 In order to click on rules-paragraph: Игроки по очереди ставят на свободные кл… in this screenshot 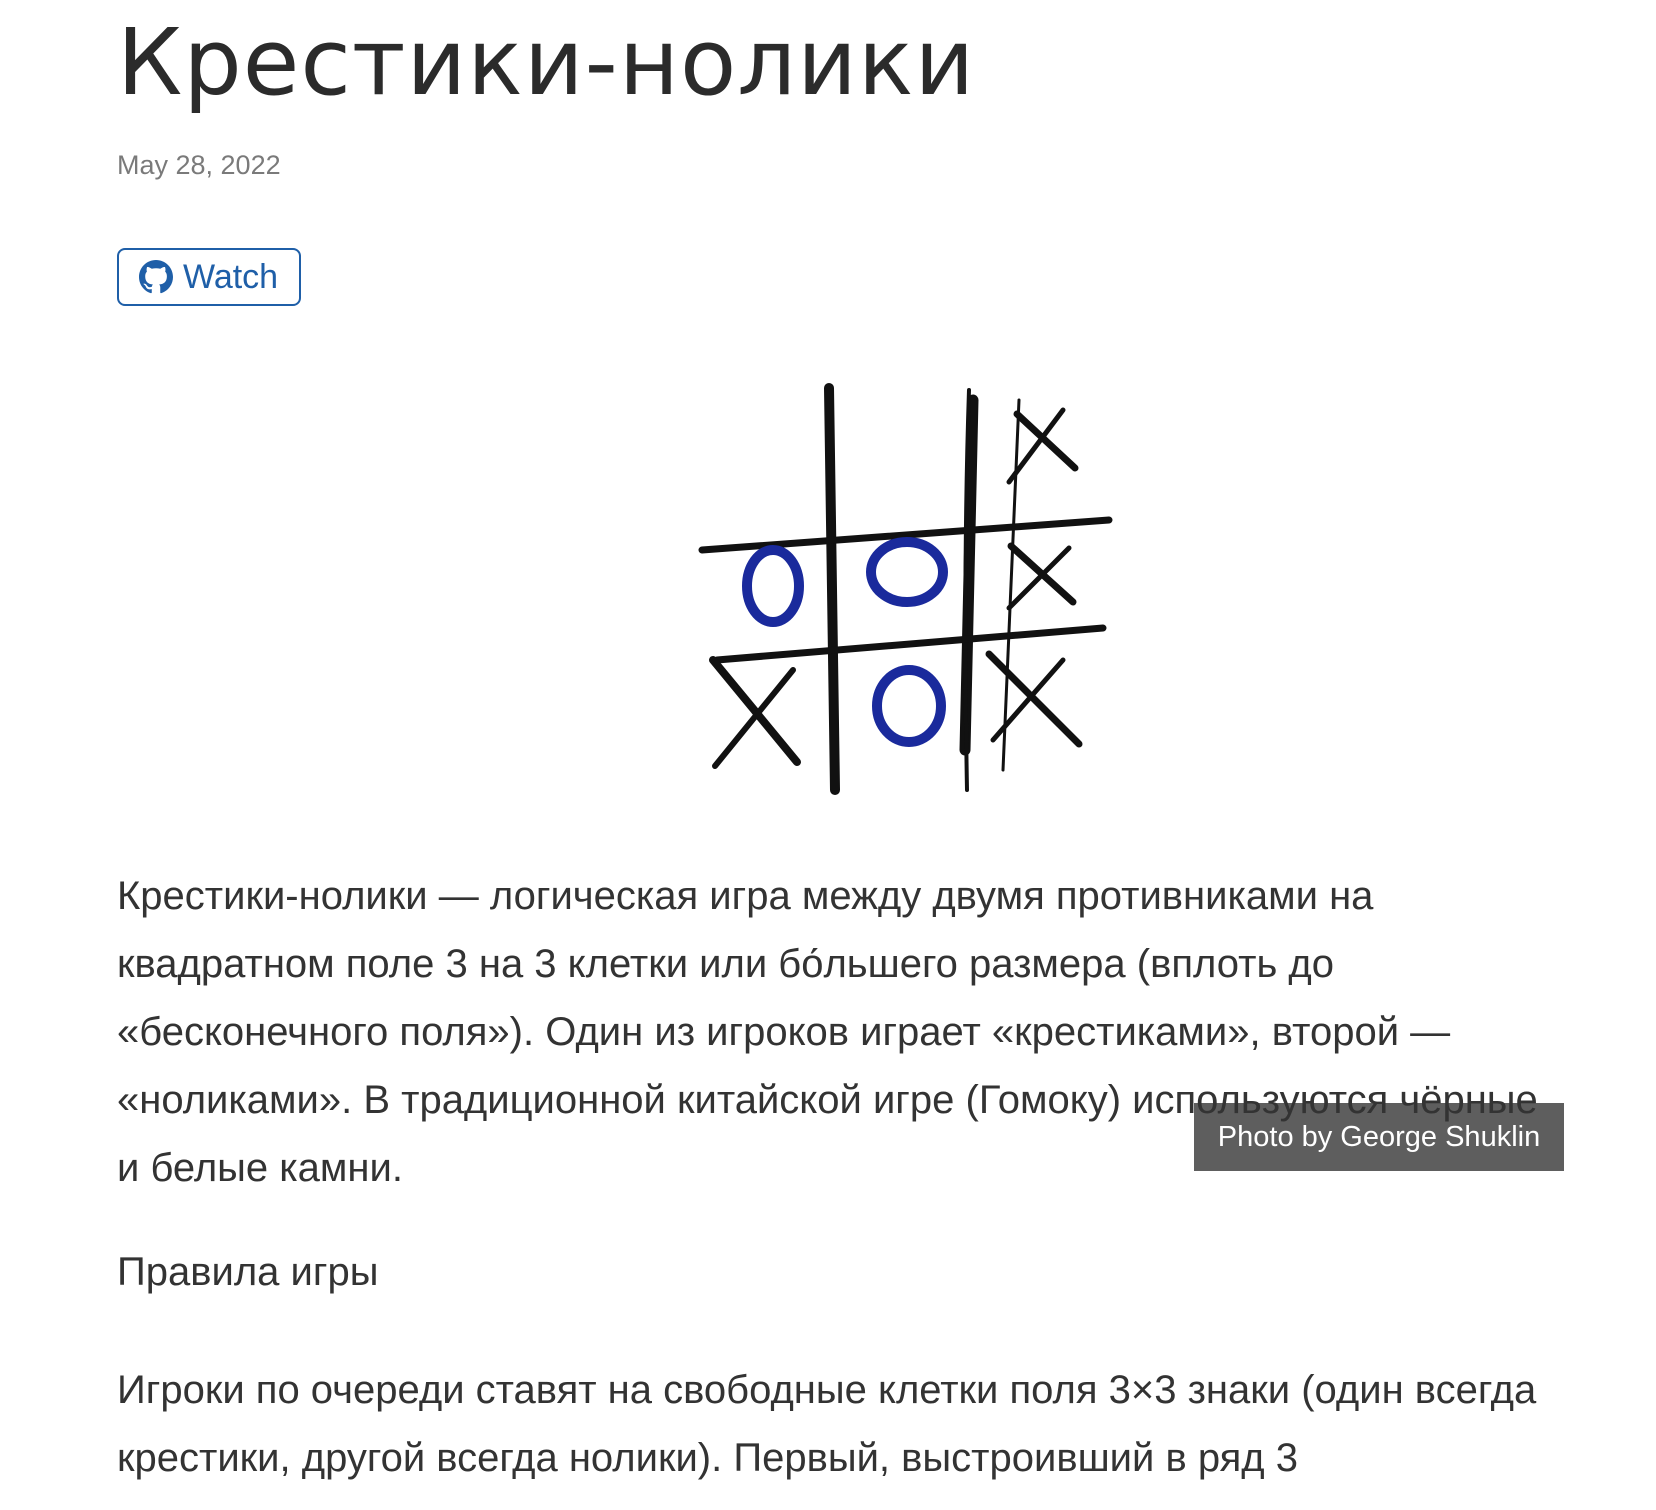, I will do `click(827, 1424)`.